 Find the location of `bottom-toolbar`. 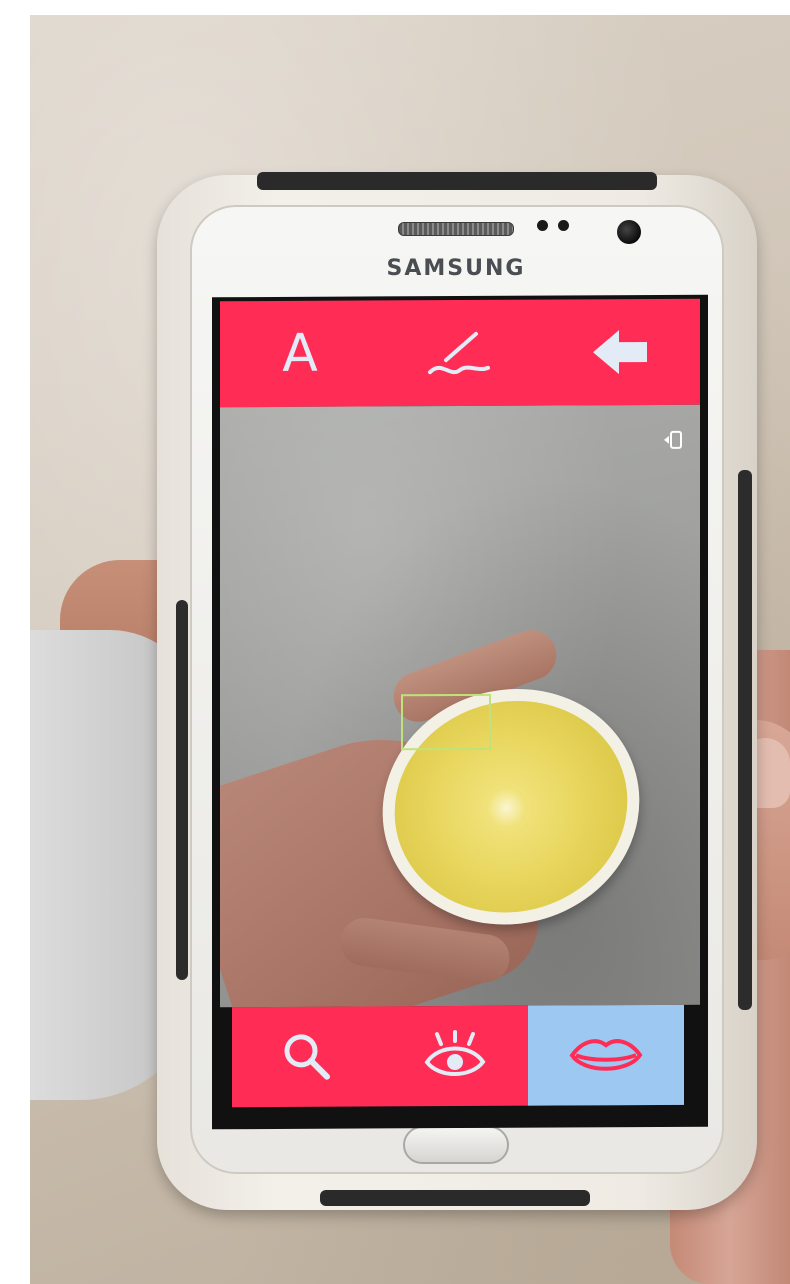

bottom-toolbar is located at coordinates (458, 1056).